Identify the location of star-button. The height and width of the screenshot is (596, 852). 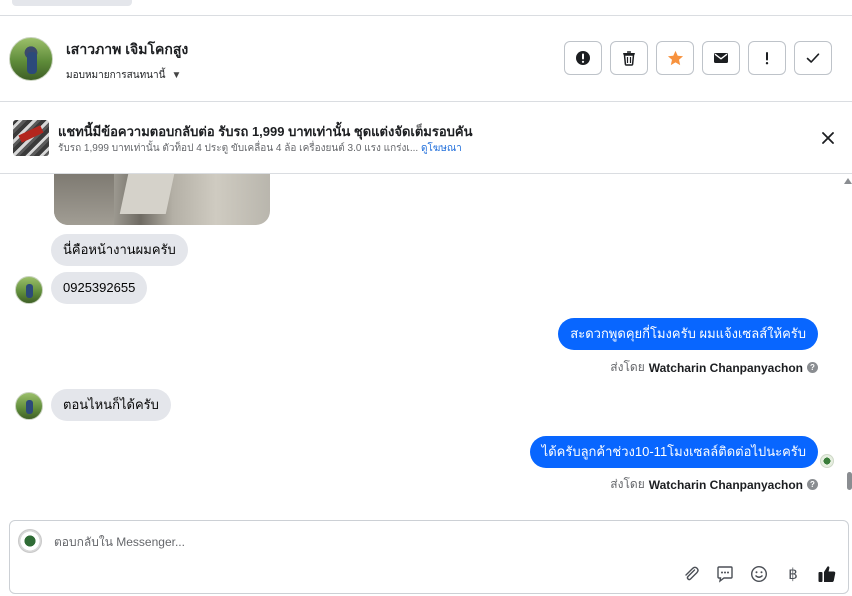
(675, 58).